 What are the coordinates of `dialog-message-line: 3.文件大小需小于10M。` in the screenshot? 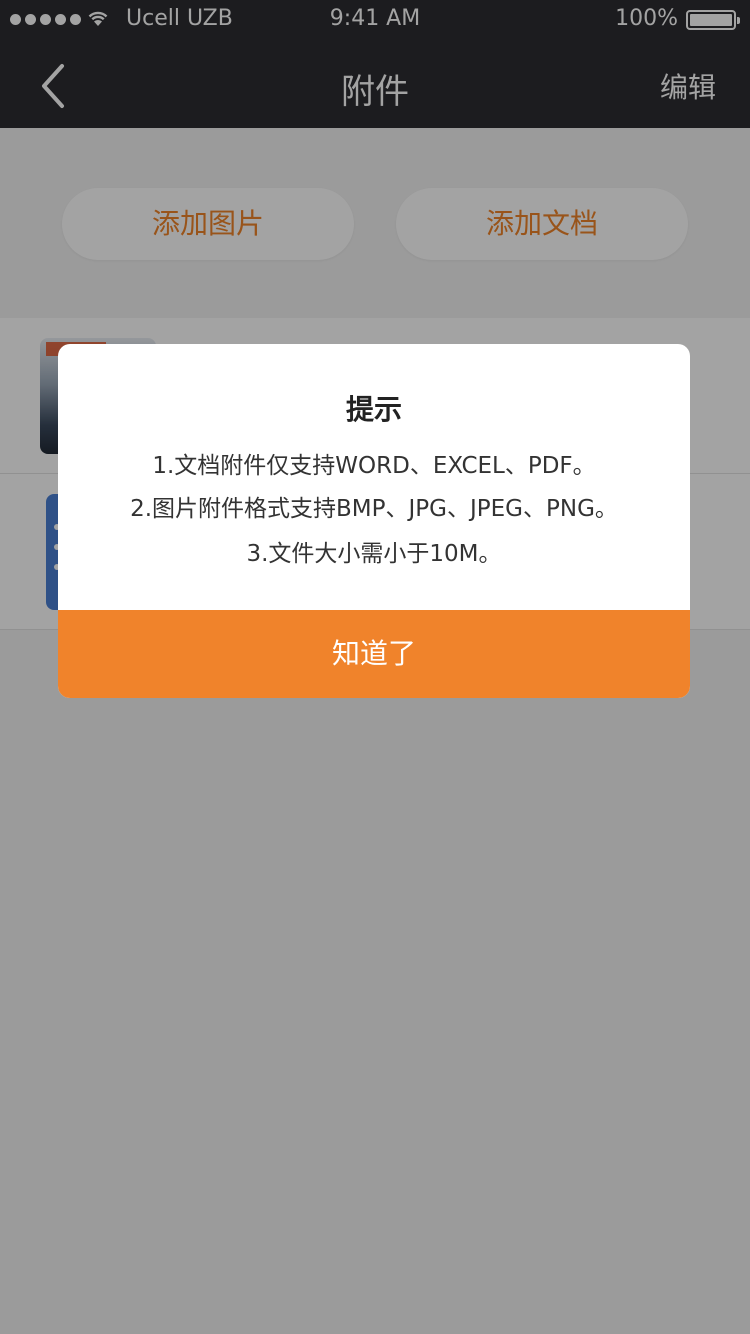 It's located at (374, 554).